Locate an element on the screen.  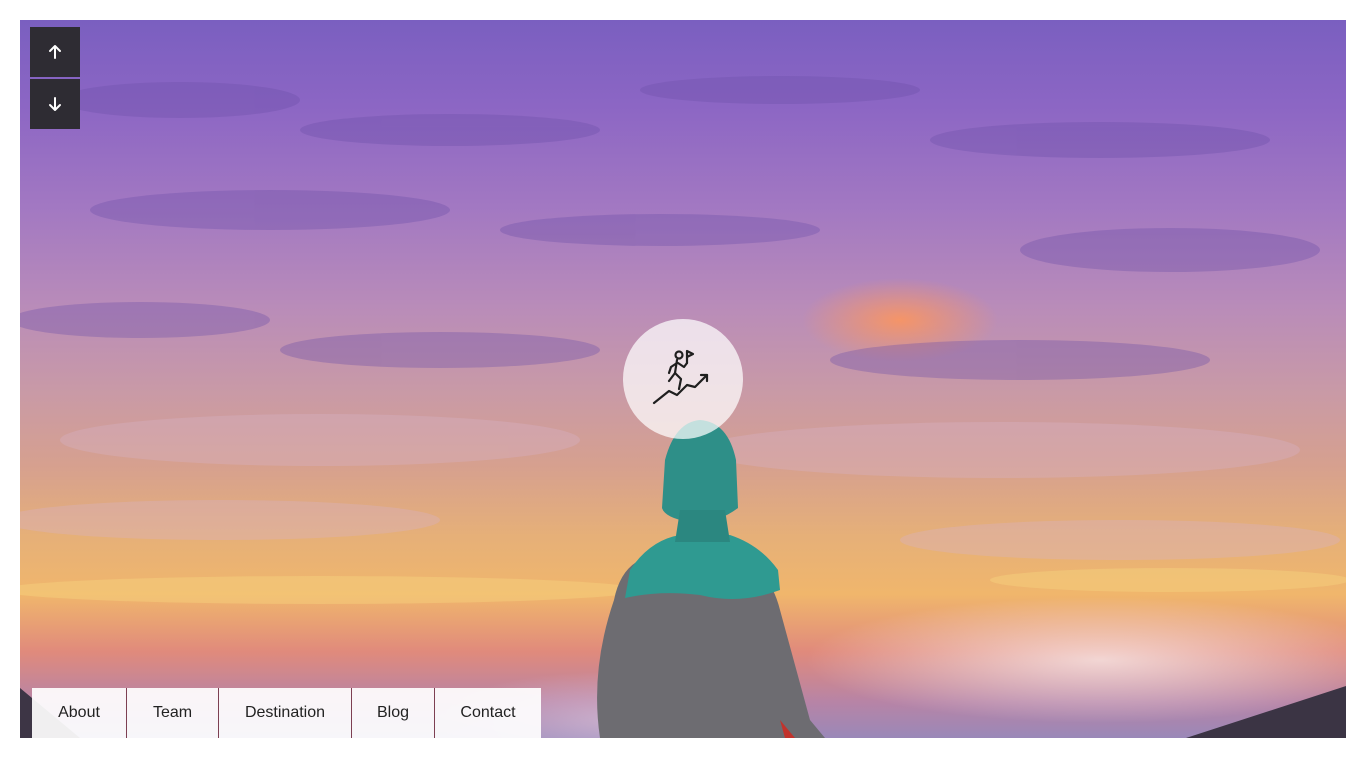
main-navigation: About Team Destination Blog Contact is located at coordinates (286, 713).